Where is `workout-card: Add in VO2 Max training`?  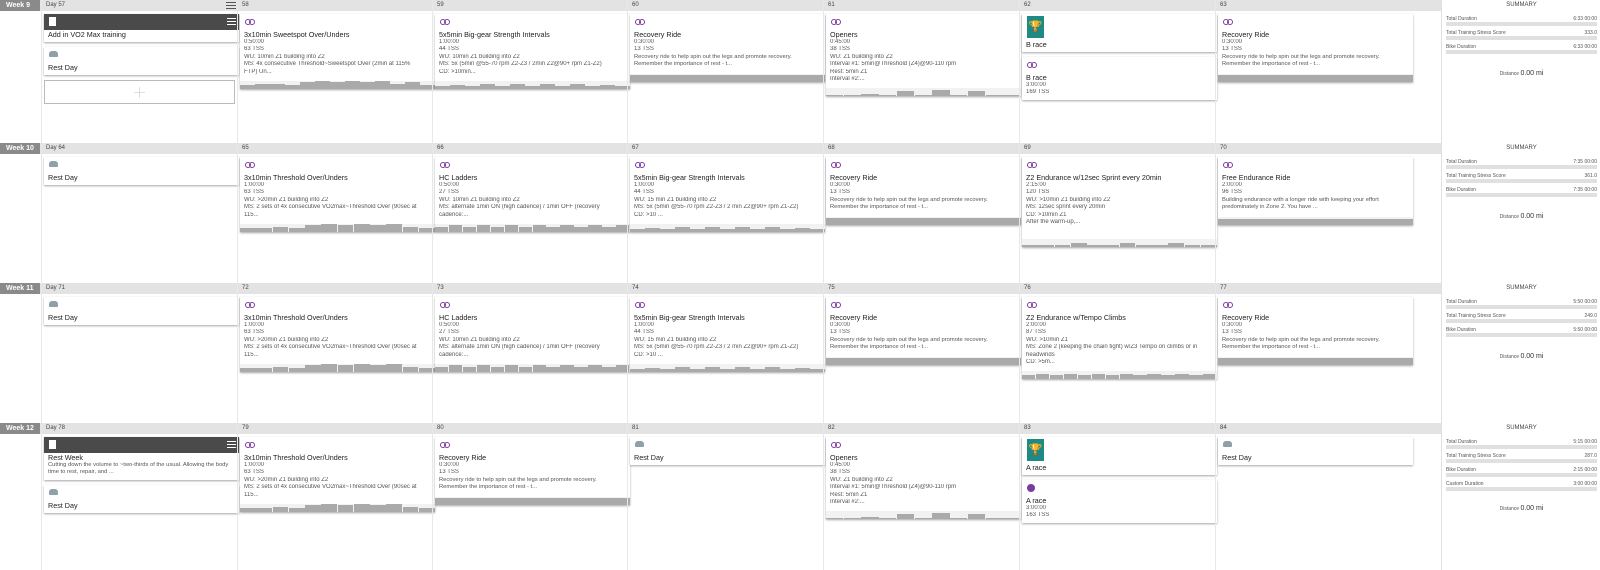 workout-card: Add in VO2 Max training is located at coordinates (141, 28).